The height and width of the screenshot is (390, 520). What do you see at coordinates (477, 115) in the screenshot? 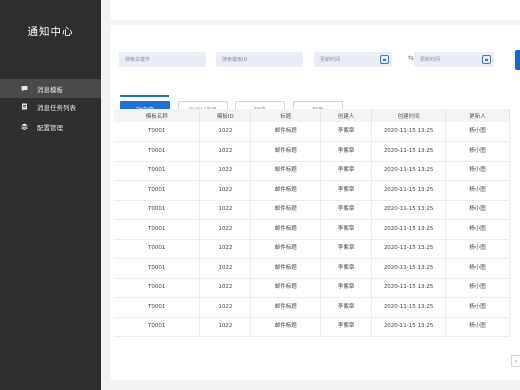
I see `column-header: 更新人` at bounding box center [477, 115].